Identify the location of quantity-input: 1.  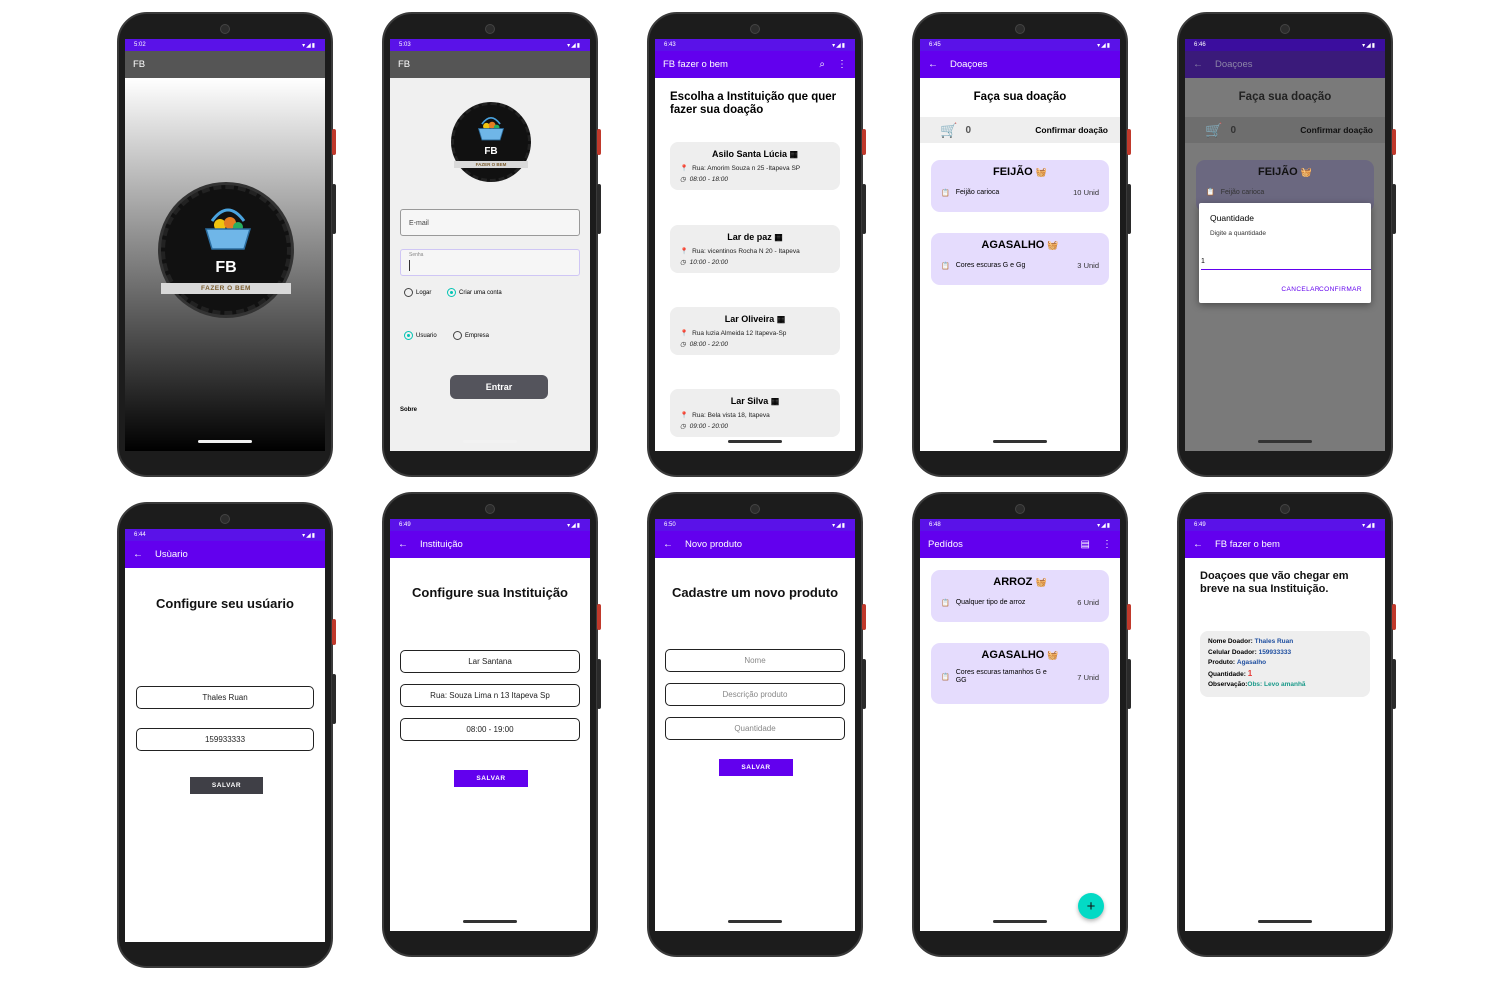
(1286, 264).